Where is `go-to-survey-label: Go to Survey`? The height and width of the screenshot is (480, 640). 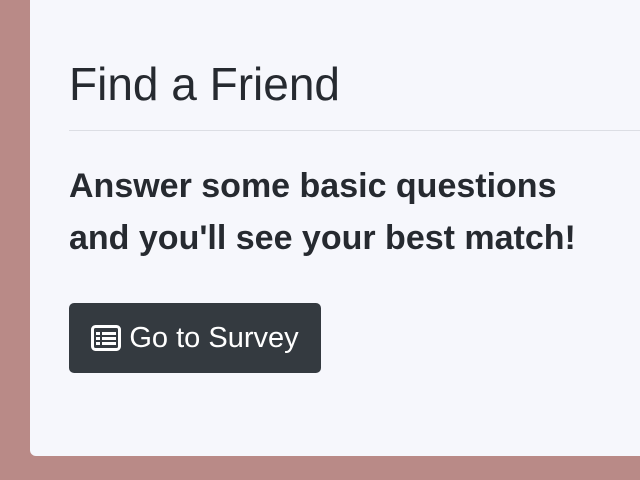
go-to-survey-label: Go to Survey is located at coordinates (214, 338).